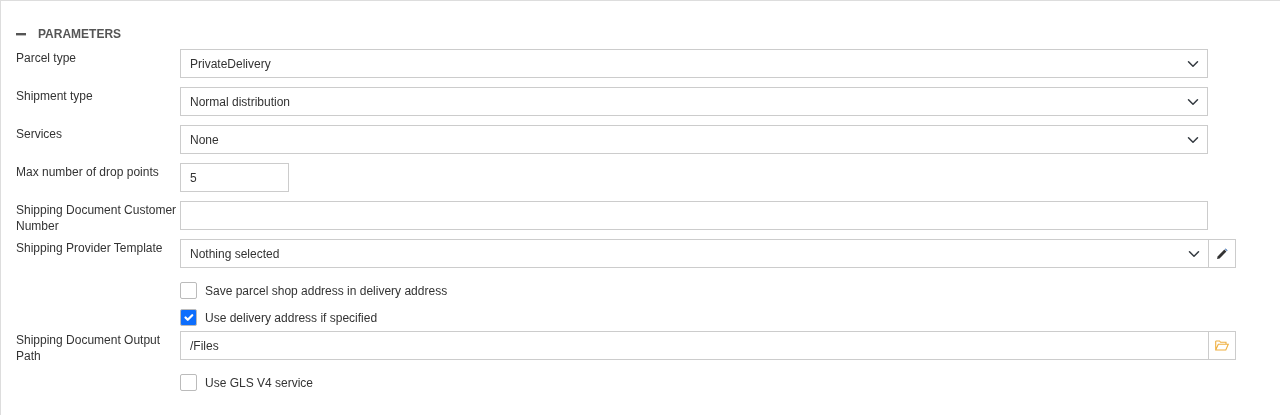 This screenshot has width=1280, height=415. What do you see at coordinates (90, 248) in the screenshot?
I see `field-label: Shipping Provider Template` at bounding box center [90, 248].